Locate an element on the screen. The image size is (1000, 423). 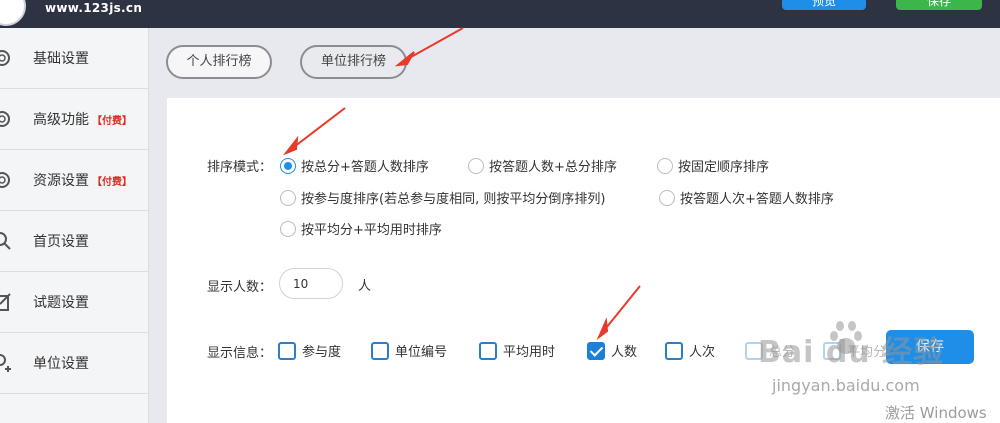
info-checkbox-attempts: 人次 is located at coordinates (690, 350).